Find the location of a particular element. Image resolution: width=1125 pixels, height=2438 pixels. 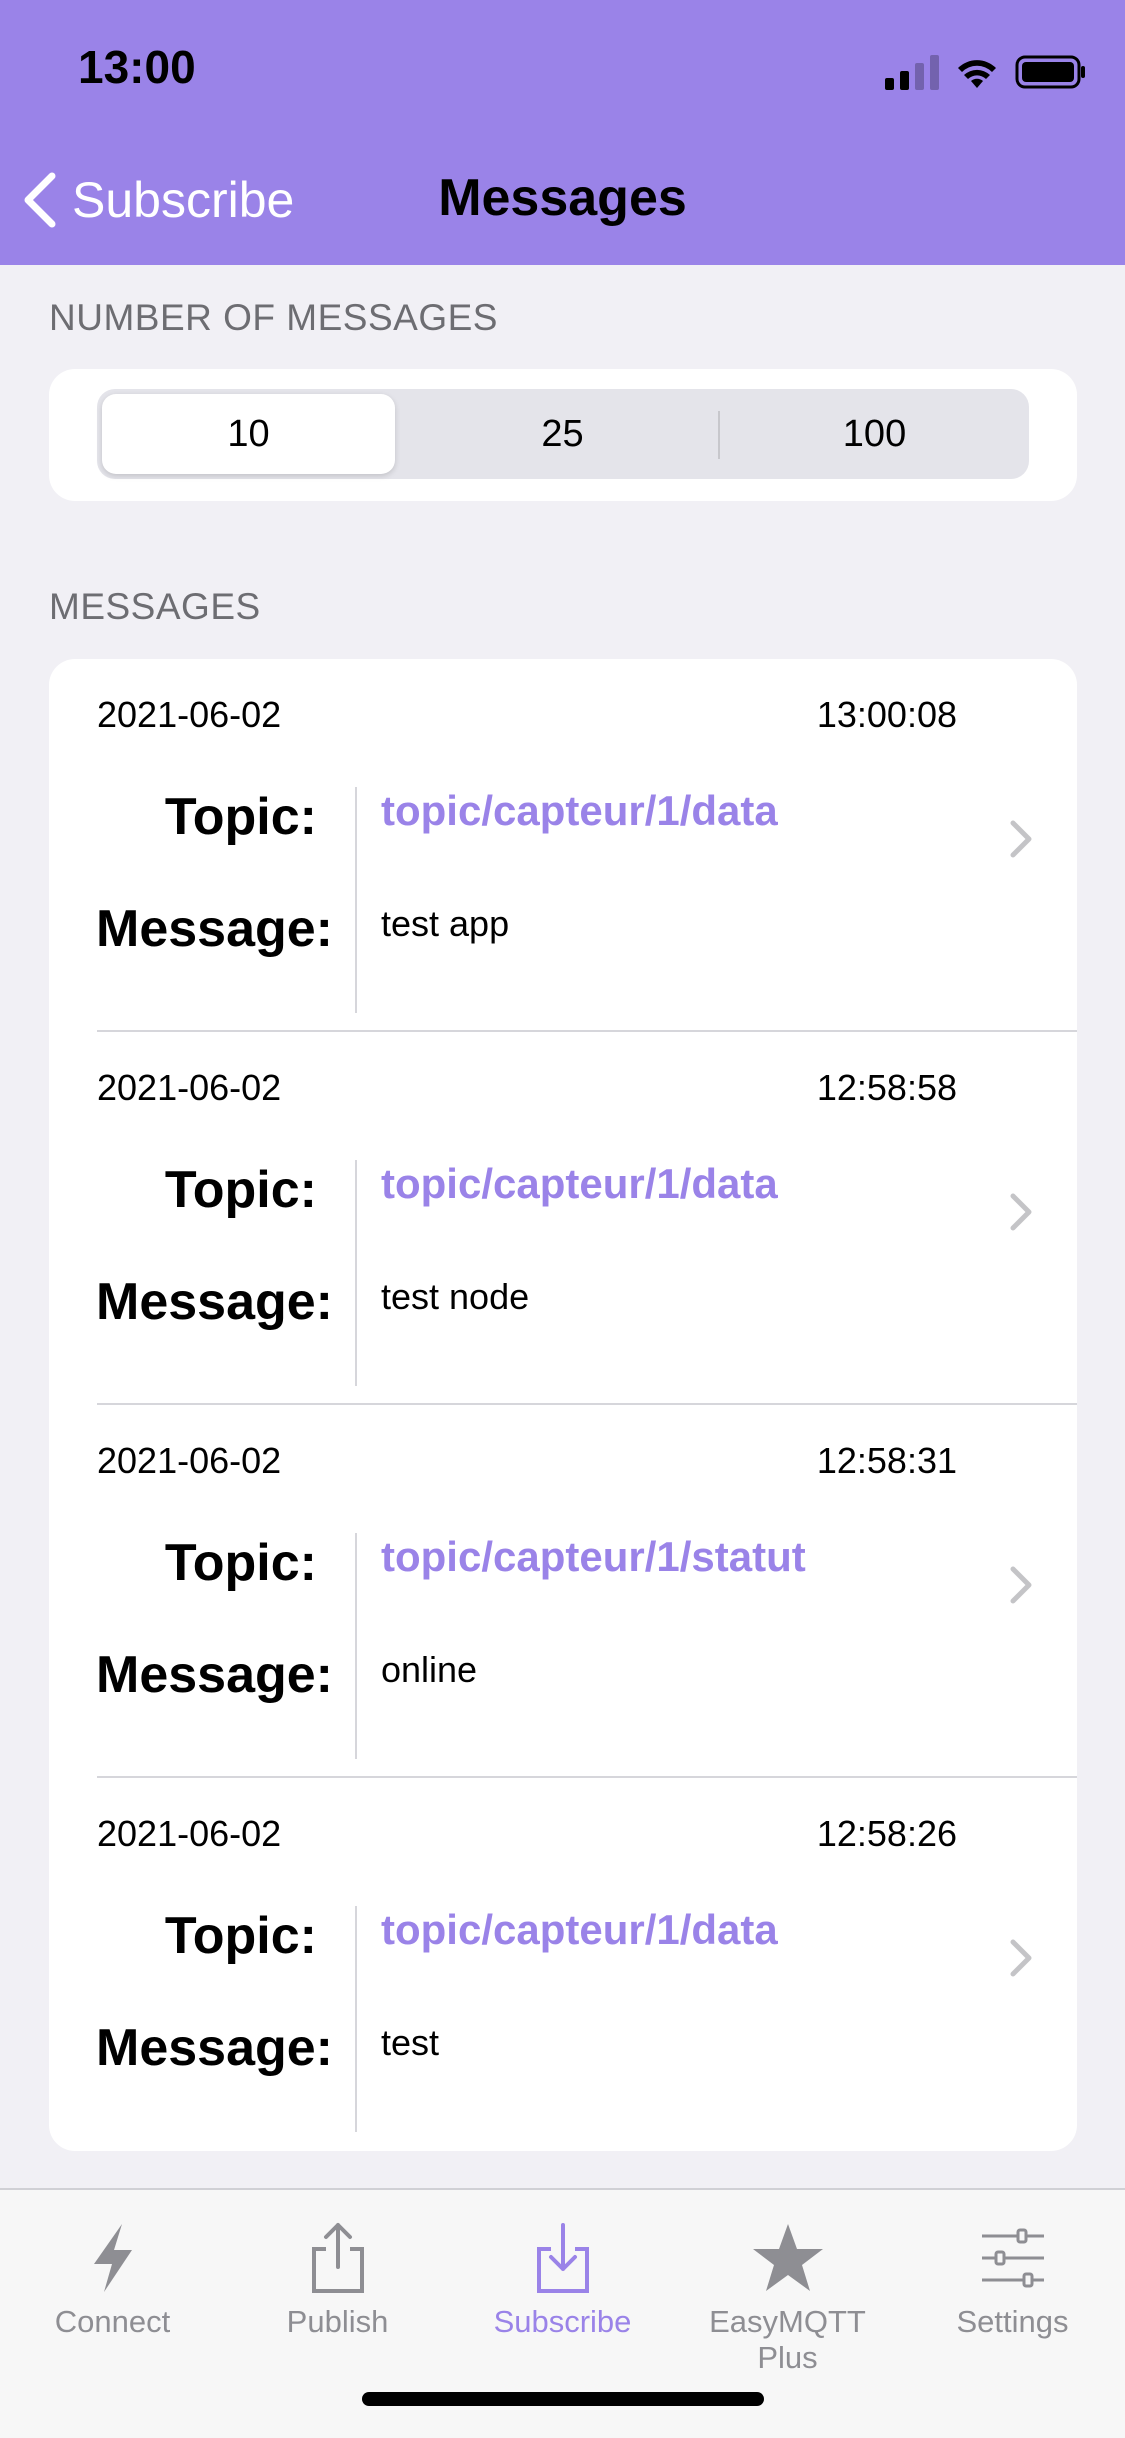

message-count-segmented-control: 10 25 100 is located at coordinates (563, 434).